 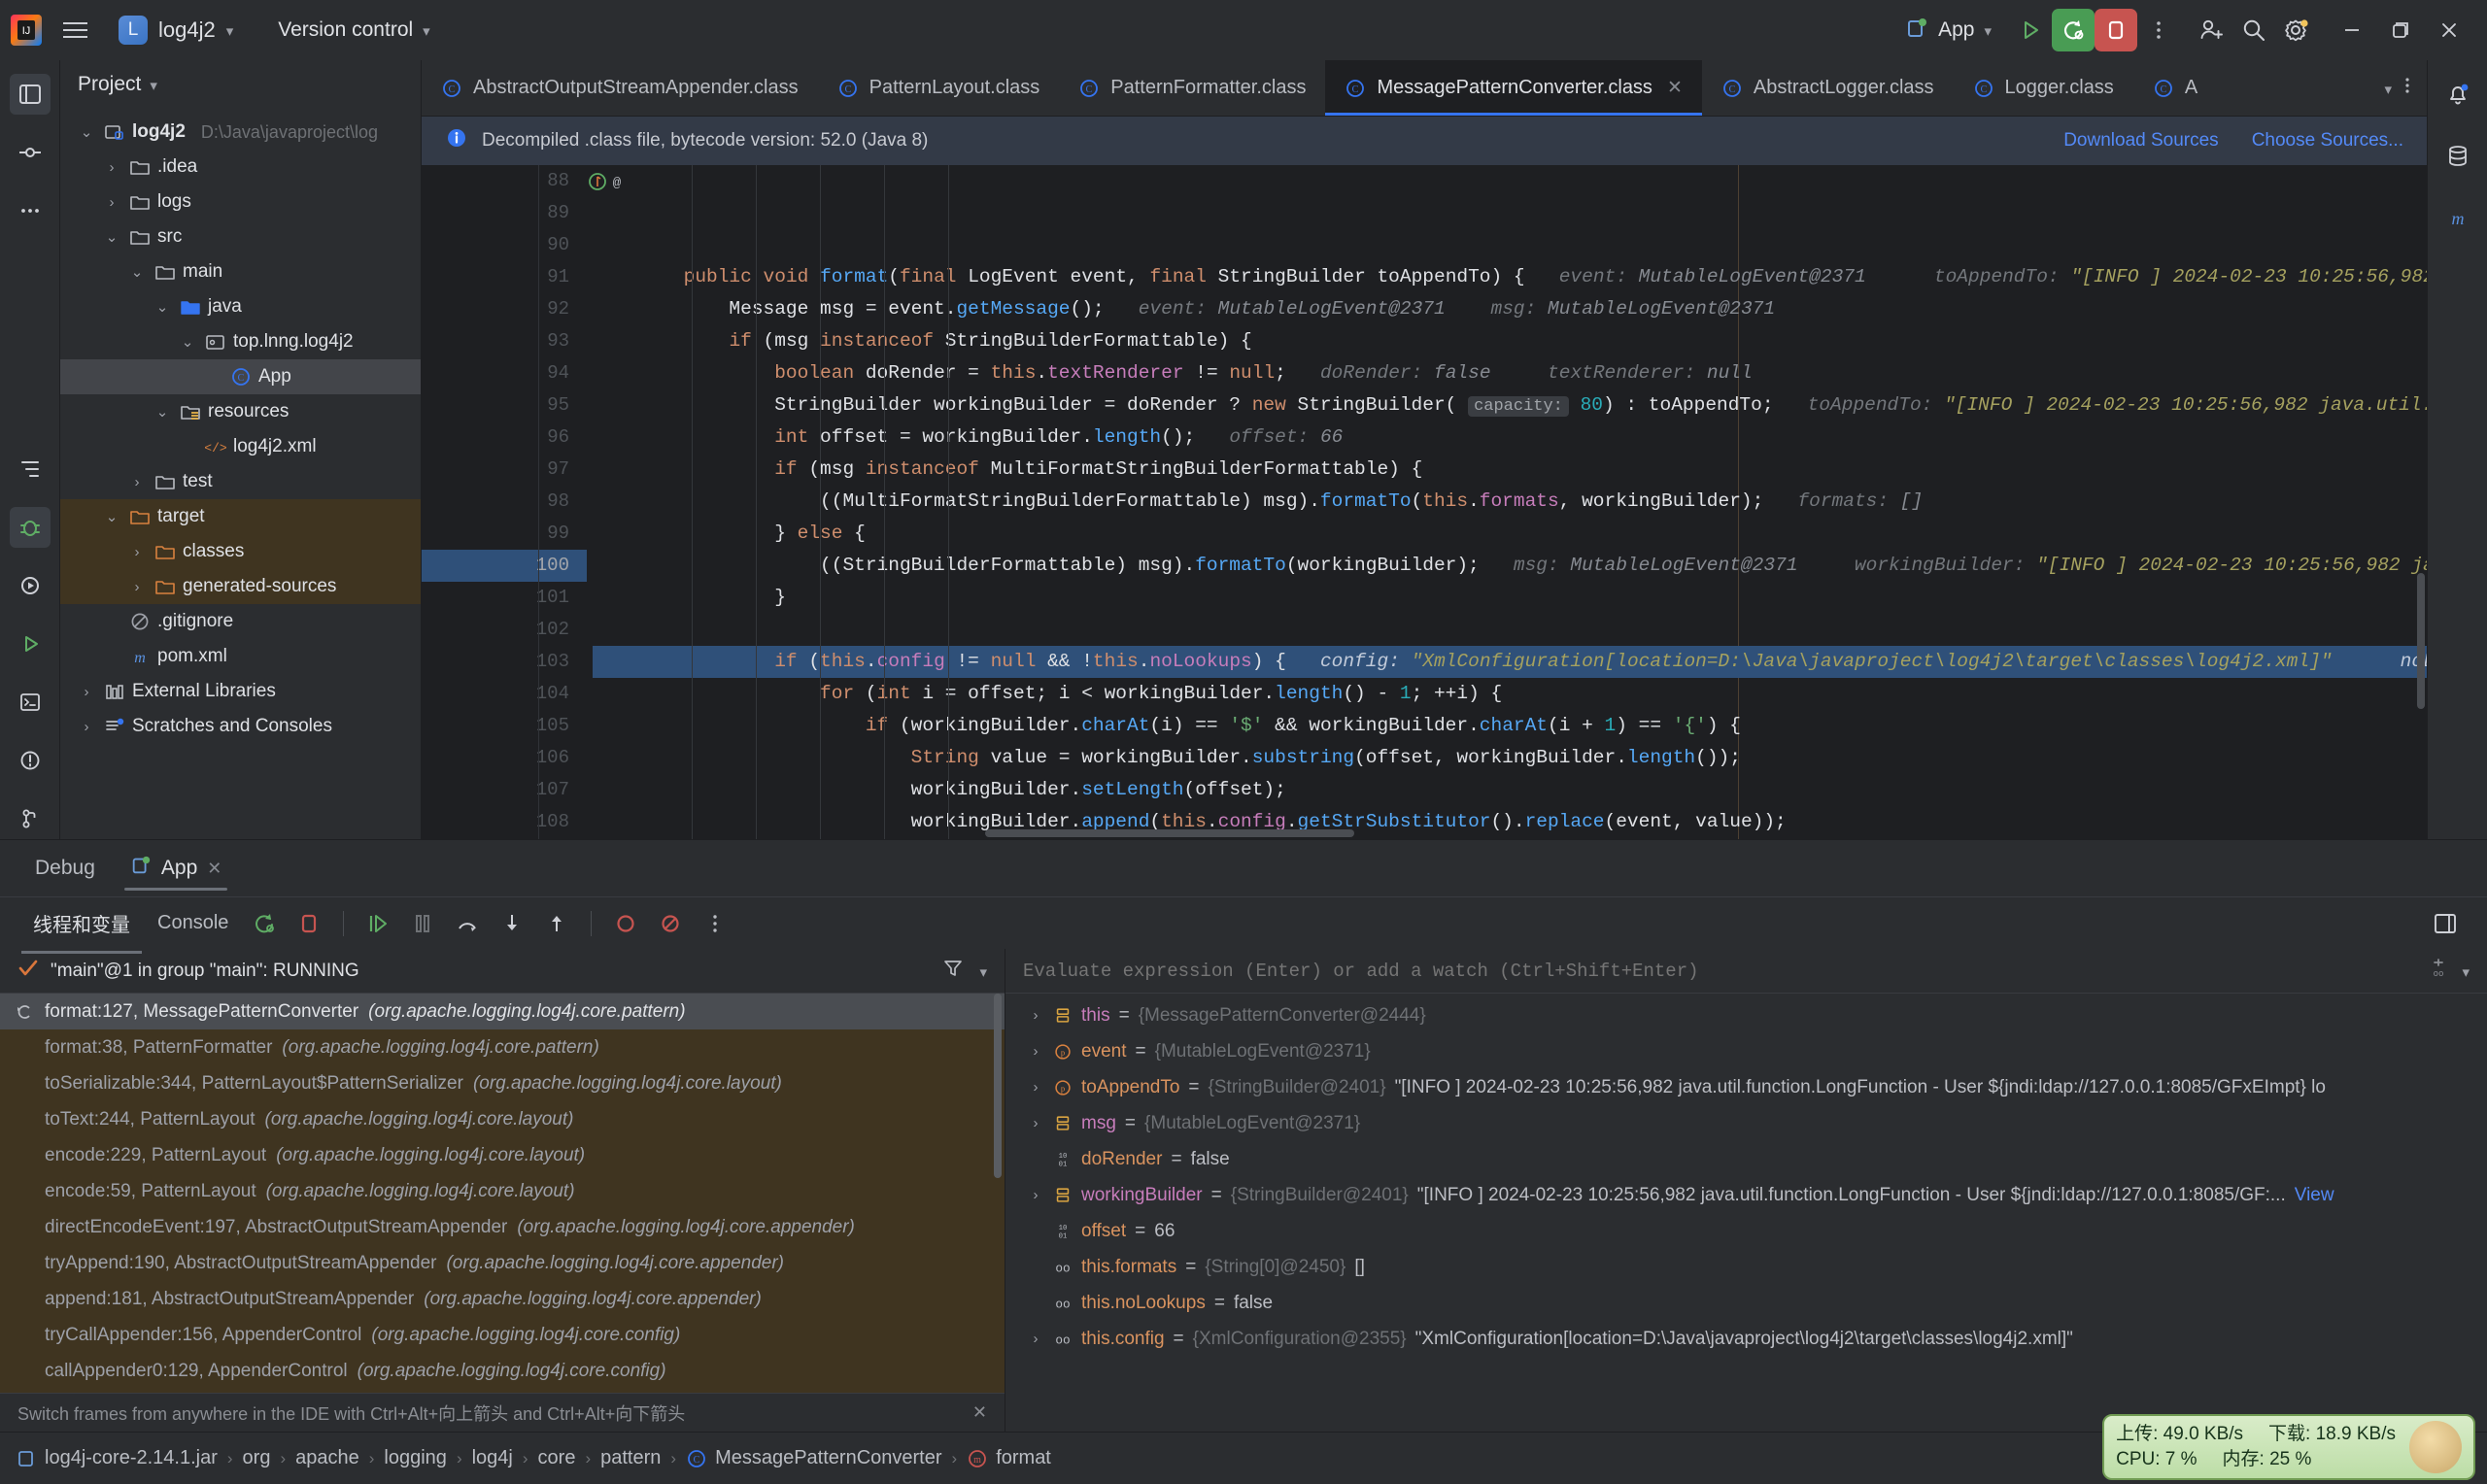 What do you see at coordinates (504, 277) in the screenshot?
I see `gutter-line-number: 91` at bounding box center [504, 277].